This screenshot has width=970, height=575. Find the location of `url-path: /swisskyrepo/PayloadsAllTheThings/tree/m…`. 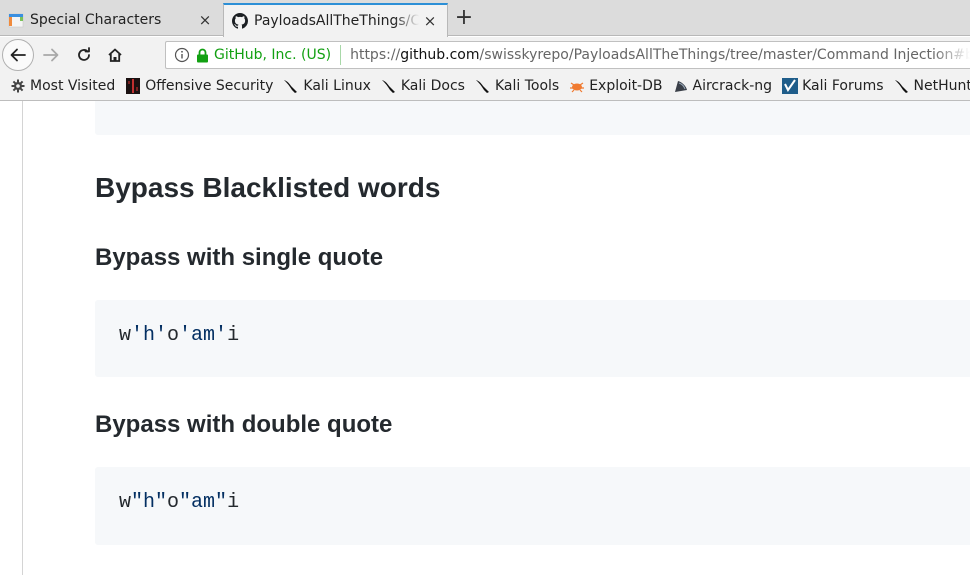

url-path: /swisskyrepo/PayloadsAllTheThings/tree/m… is located at coordinates (724, 55).